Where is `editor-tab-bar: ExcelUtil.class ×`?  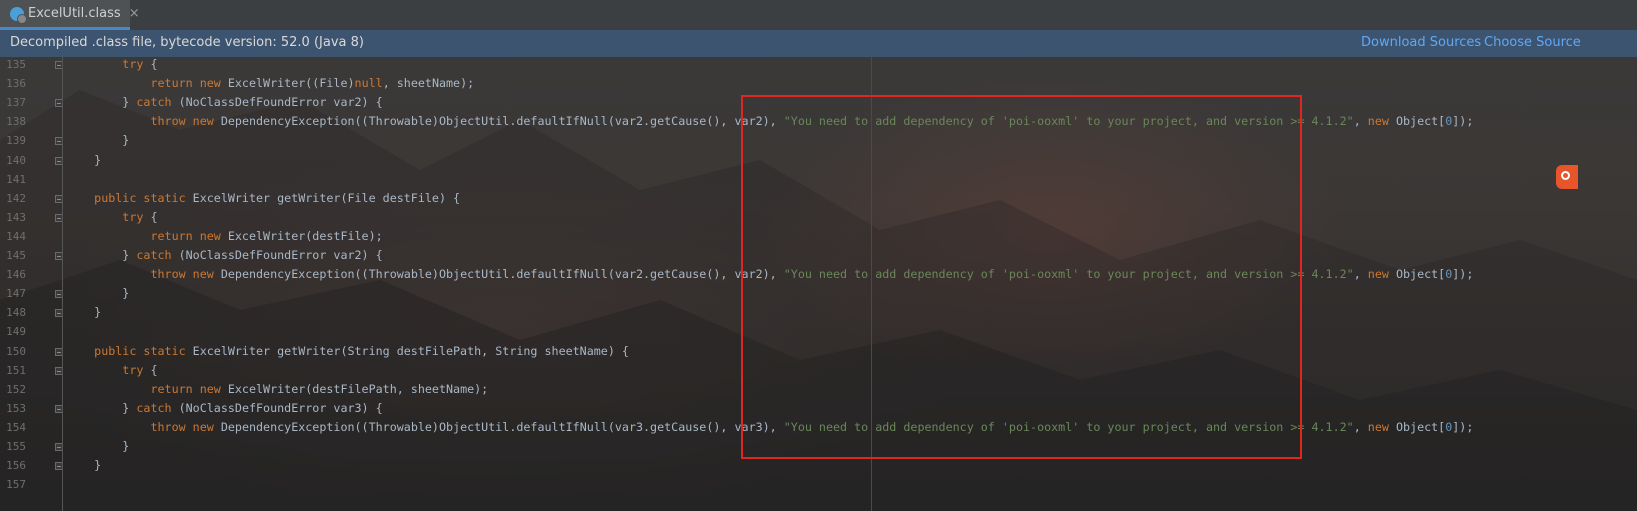 editor-tab-bar: ExcelUtil.class × is located at coordinates (818, 15).